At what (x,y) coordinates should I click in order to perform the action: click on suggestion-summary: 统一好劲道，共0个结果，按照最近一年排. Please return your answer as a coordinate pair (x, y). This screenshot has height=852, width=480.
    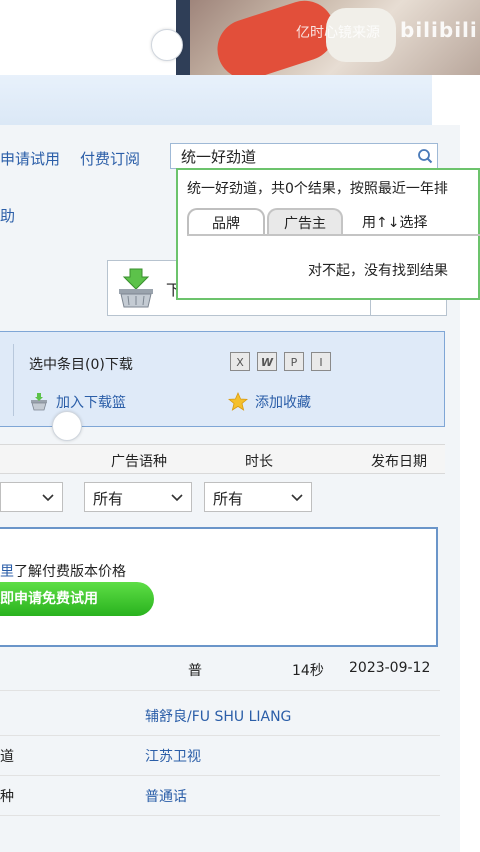
    Looking at the image, I should click on (317, 189).